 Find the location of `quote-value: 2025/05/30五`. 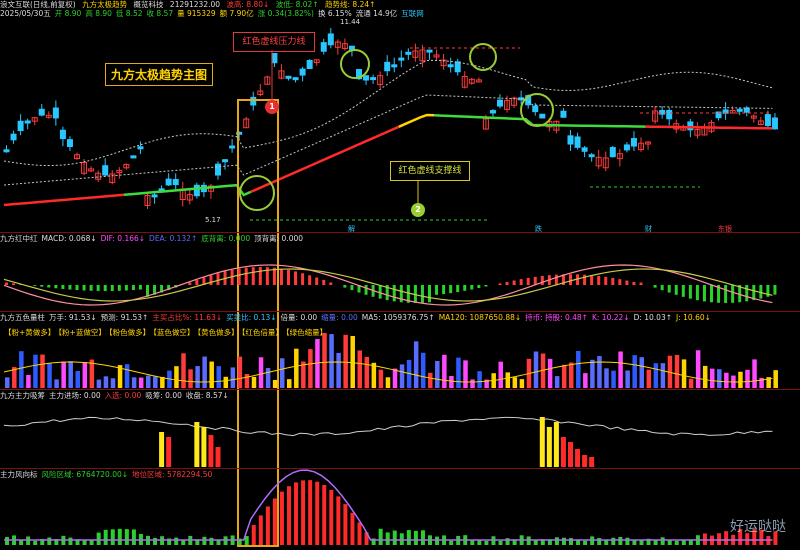

quote-value: 2025/05/30五 is located at coordinates (25, 13).